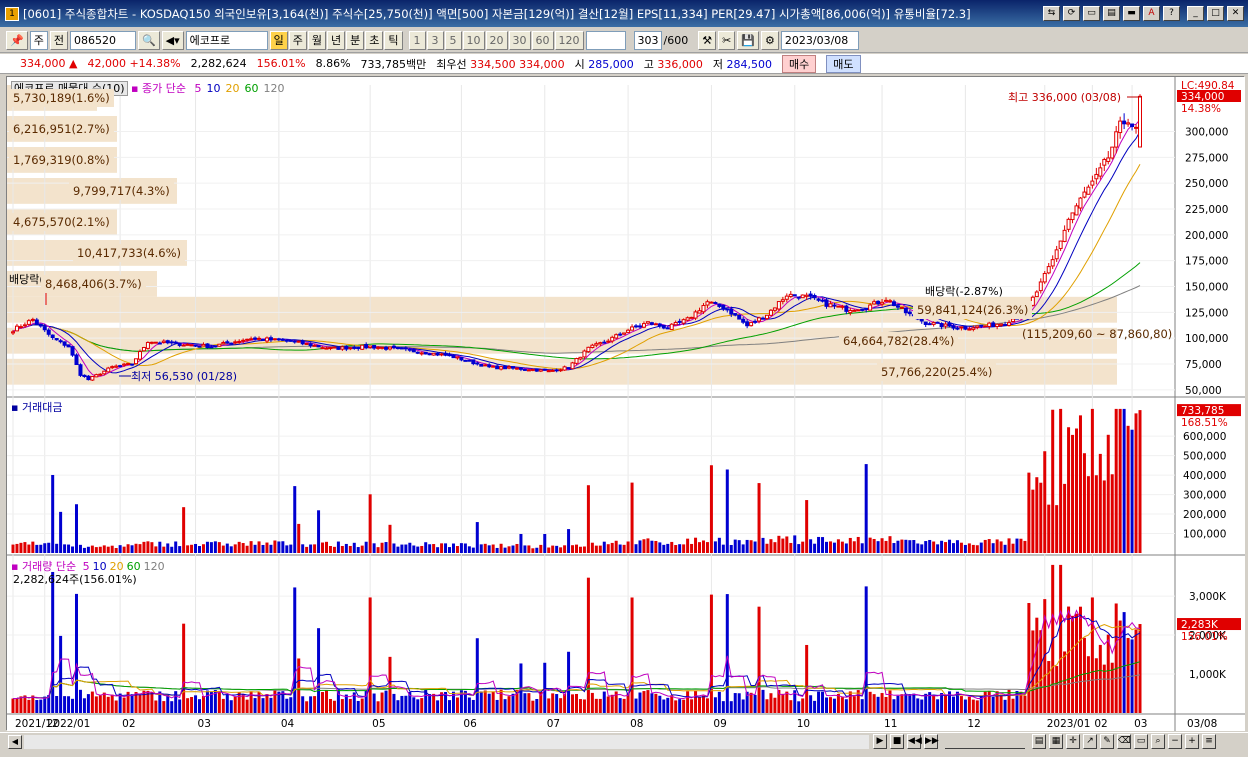 Image resolution: width=1248 pixels, height=757 pixels. Describe the element at coordinates (1111, 13) in the screenshot. I see `tile-icon: ▤` at that location.